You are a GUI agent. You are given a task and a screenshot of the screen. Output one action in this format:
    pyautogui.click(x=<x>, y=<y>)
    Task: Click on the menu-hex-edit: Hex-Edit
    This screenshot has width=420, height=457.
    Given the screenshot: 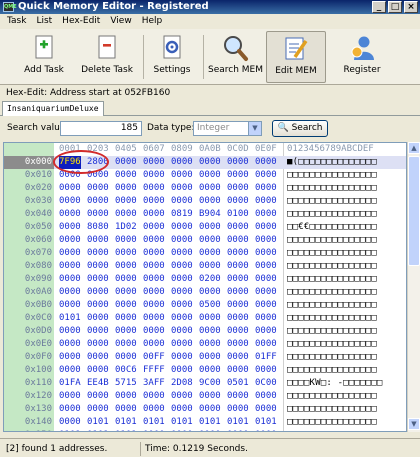 What is the action you would take?
    pyautogui.click(x=81, y=21)
    